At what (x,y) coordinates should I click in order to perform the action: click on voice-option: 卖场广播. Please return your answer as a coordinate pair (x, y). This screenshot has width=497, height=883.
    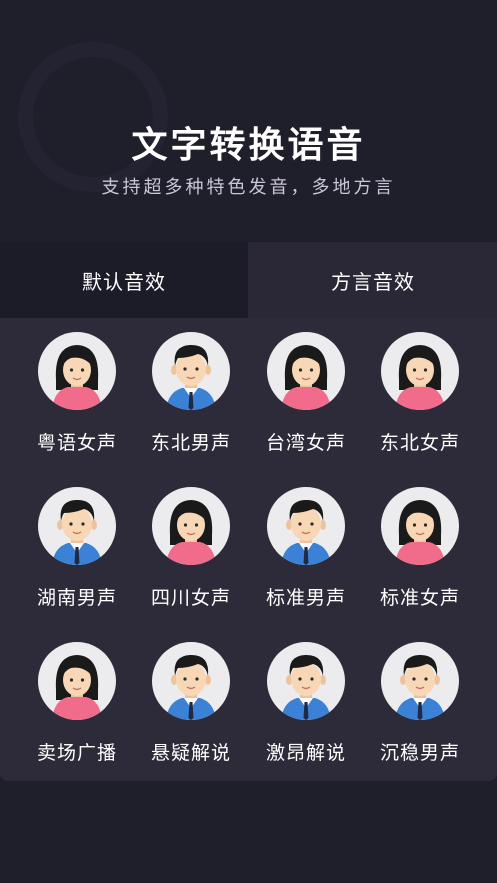
    Looking at the image, I should click on (77, 698).